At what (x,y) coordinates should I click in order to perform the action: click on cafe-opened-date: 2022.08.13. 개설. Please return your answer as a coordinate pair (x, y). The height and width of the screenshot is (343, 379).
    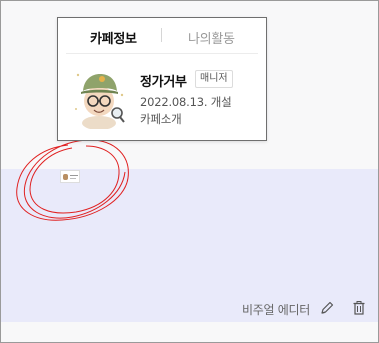
    Looking at the image, I should click on (186, 102).